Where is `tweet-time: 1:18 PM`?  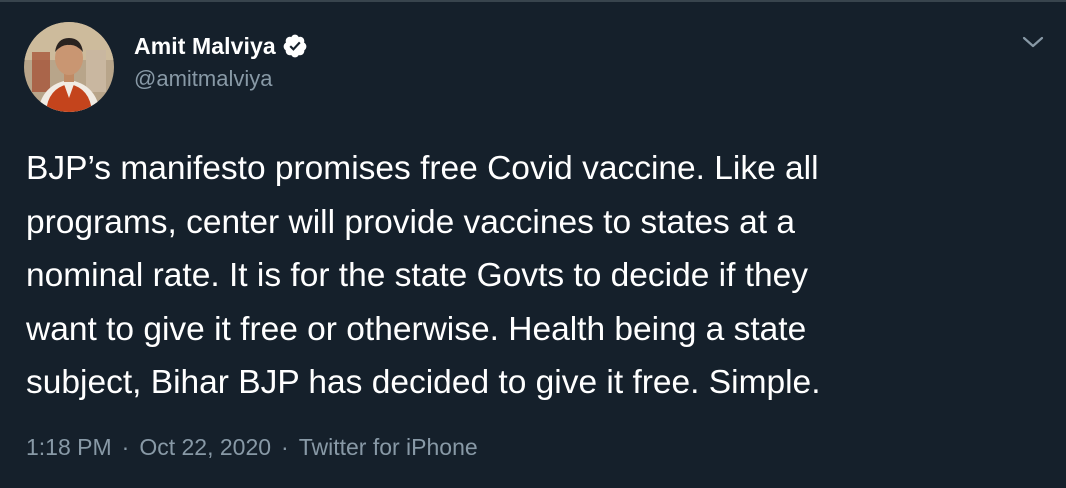 tweet-time: 1:18 PM is located at coordinates (69, 447).